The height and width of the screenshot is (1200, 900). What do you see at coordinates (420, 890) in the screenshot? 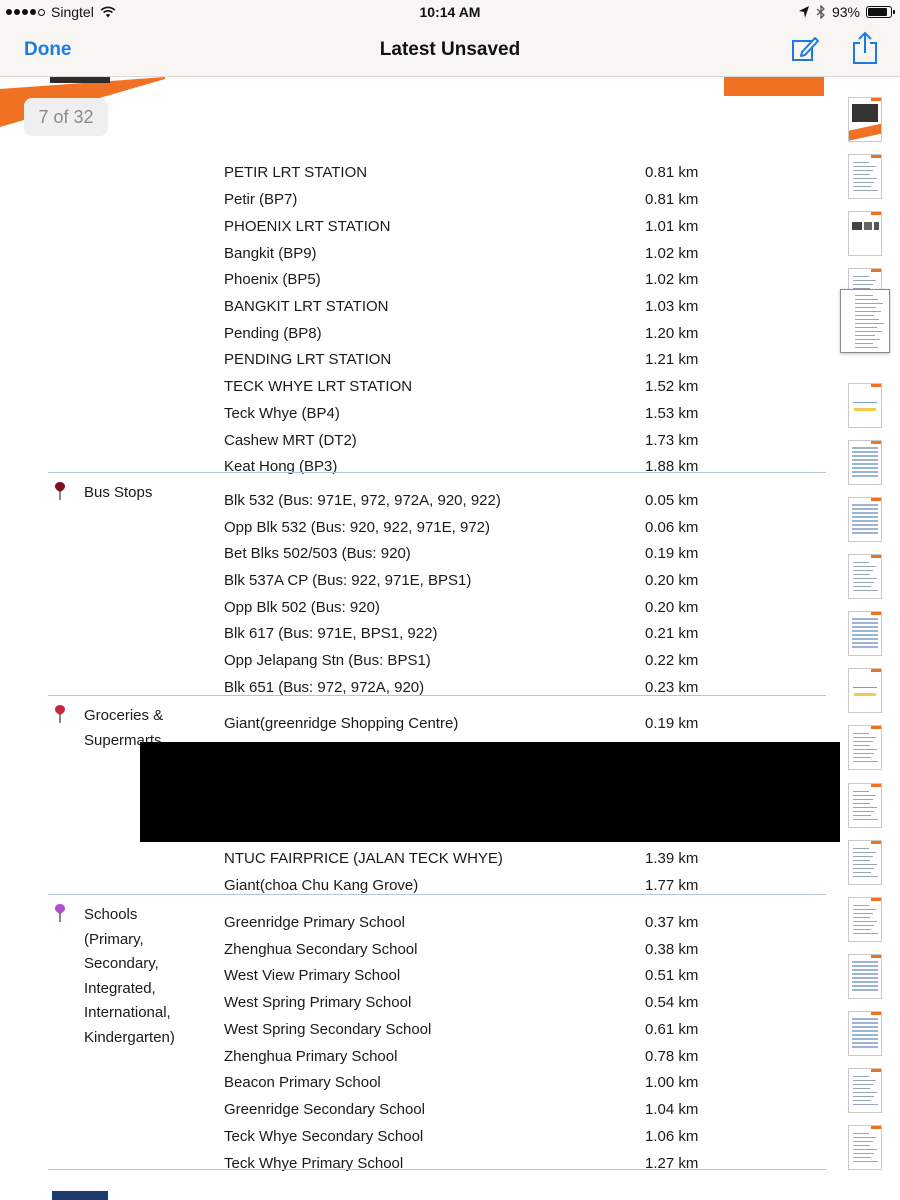
I see `table-row: Giant(choa Chu Kang Grove) 1.77 km` at bounding box center [420, 890].